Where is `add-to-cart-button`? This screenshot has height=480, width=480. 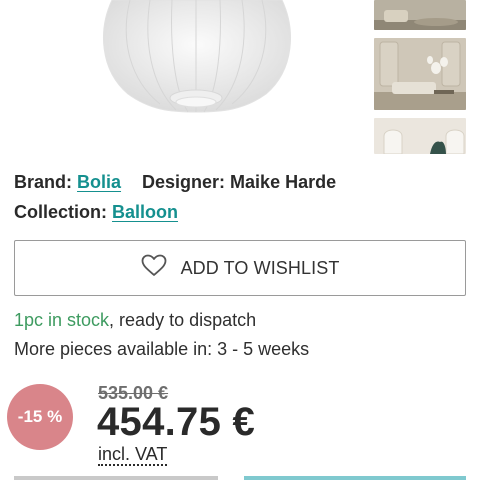
add-to-cart-button is located at coordinates (355, 478).